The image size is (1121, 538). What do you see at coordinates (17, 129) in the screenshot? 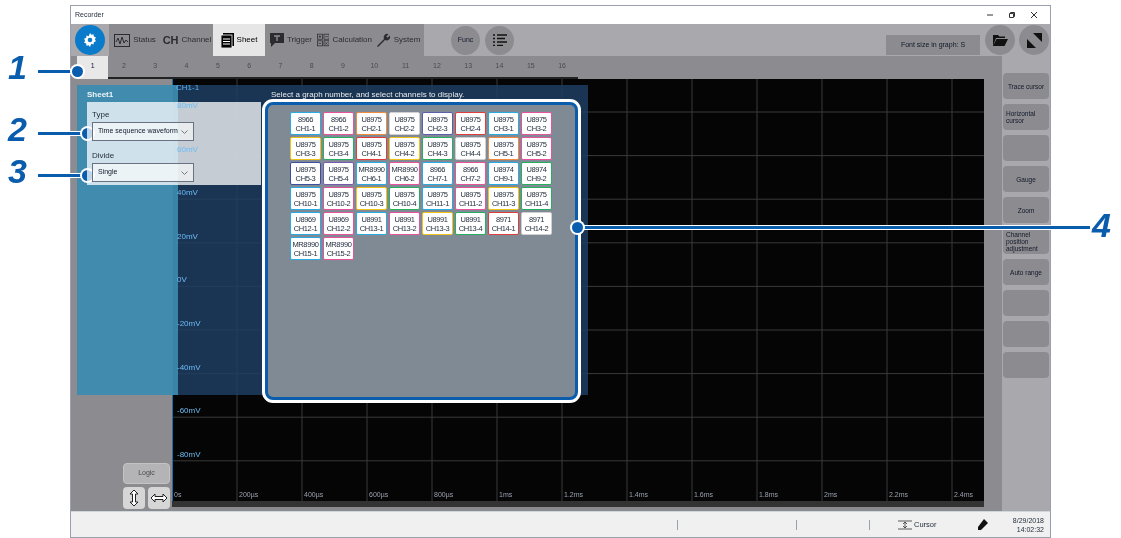
I see `callout-number: 2` at bounding box center [17, 129].